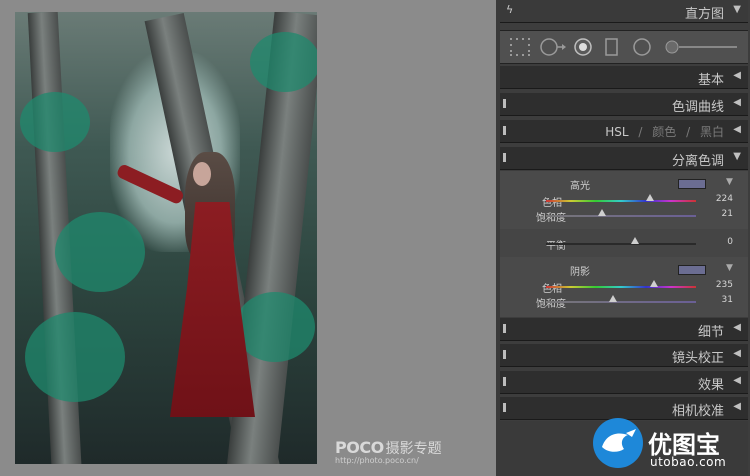 This screenshot has height=476, width=750. What do you see at coordinates (580, 272) in the screenshot?
I see `shadows-label: 阴影` at bounding box center [580, 272].